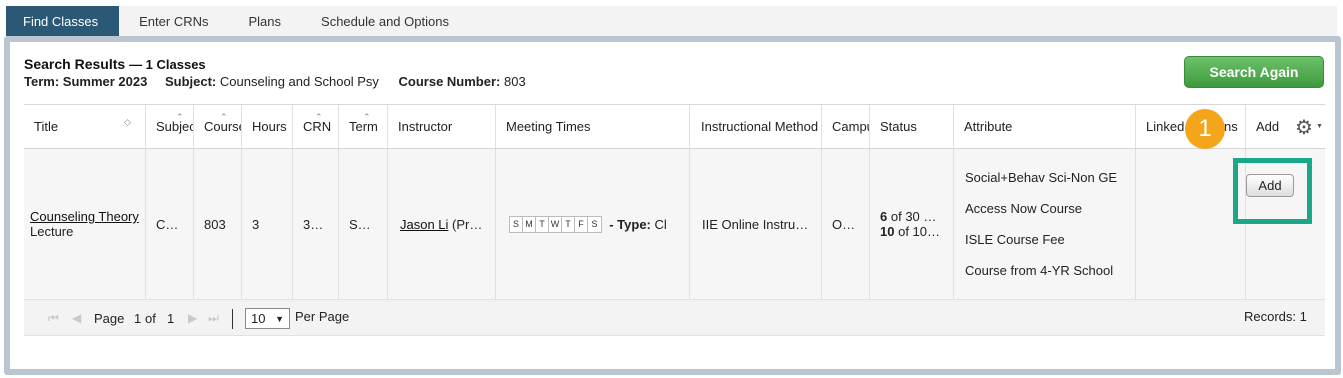 The image size is (1343, 378). I want to click on chevron-down-icon: ▼, so click(279, 318).